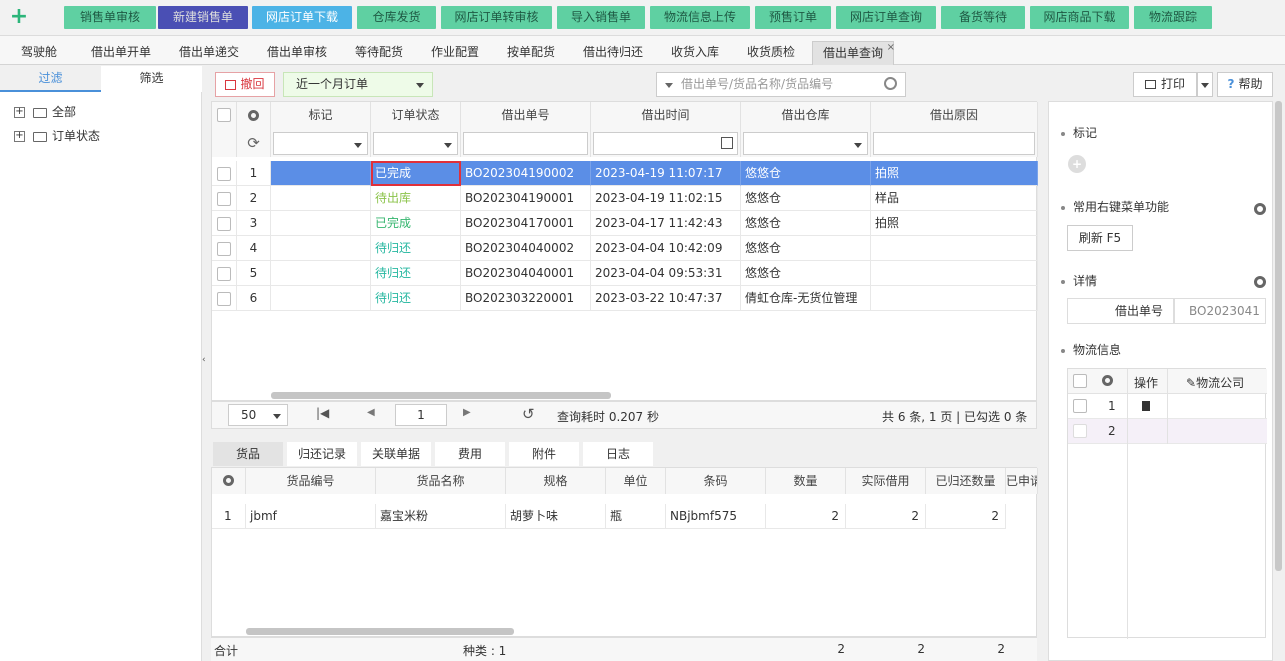 This screenshot has height=661, width=1285. Describe the element at coordinates (379, 53) in the screenshot. I see `tab-wait-allocate: 等待配货` at that location.